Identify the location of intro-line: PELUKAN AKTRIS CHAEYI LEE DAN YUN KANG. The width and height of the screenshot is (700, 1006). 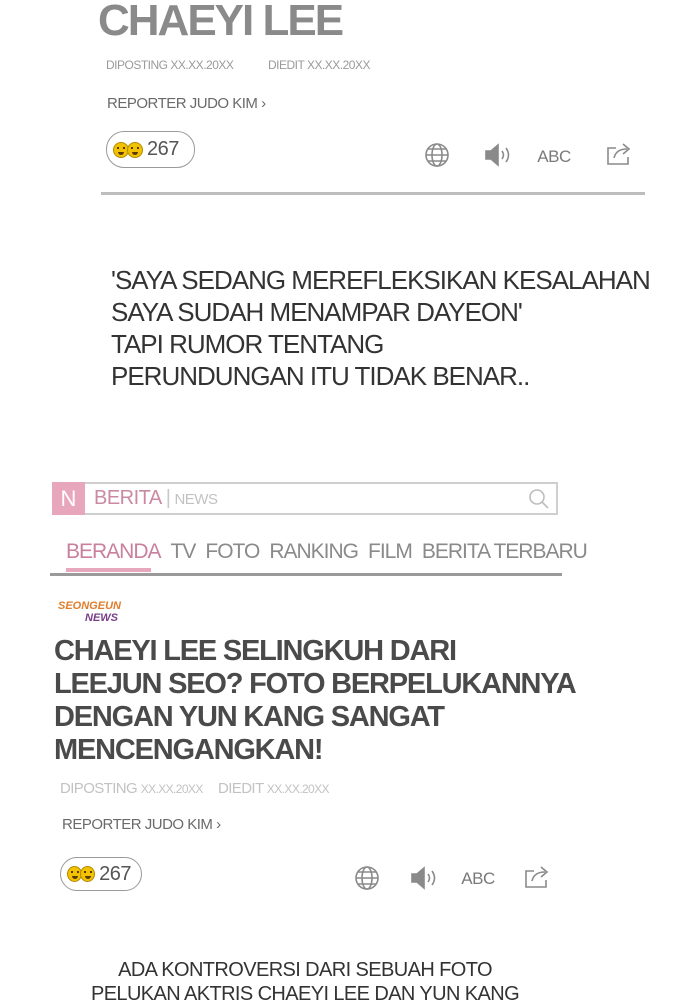
(305, 994).